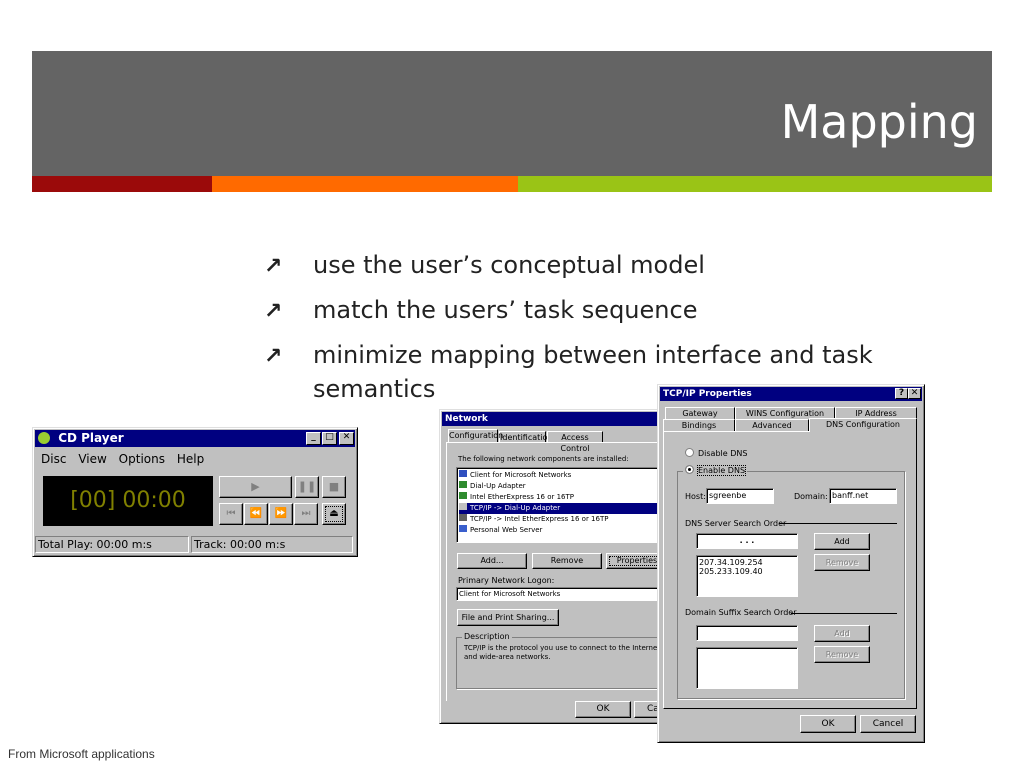 This screenshot has height=768, width=1024. I want to click on dns-server-list: 207.34.109.254 205.233.109.40, so click(747, 576).